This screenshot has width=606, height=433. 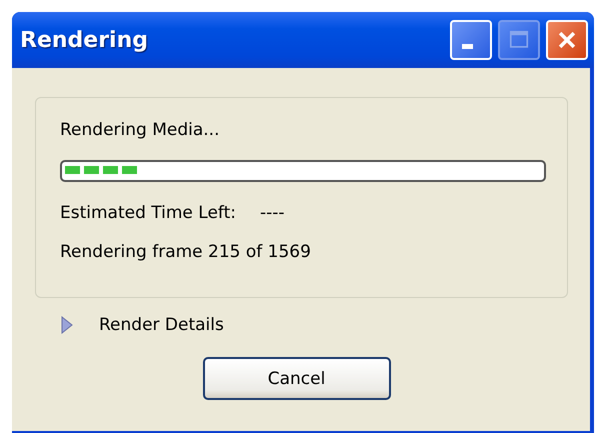 I want to click on expand-arrow-icon, so click(x=67, y=325).